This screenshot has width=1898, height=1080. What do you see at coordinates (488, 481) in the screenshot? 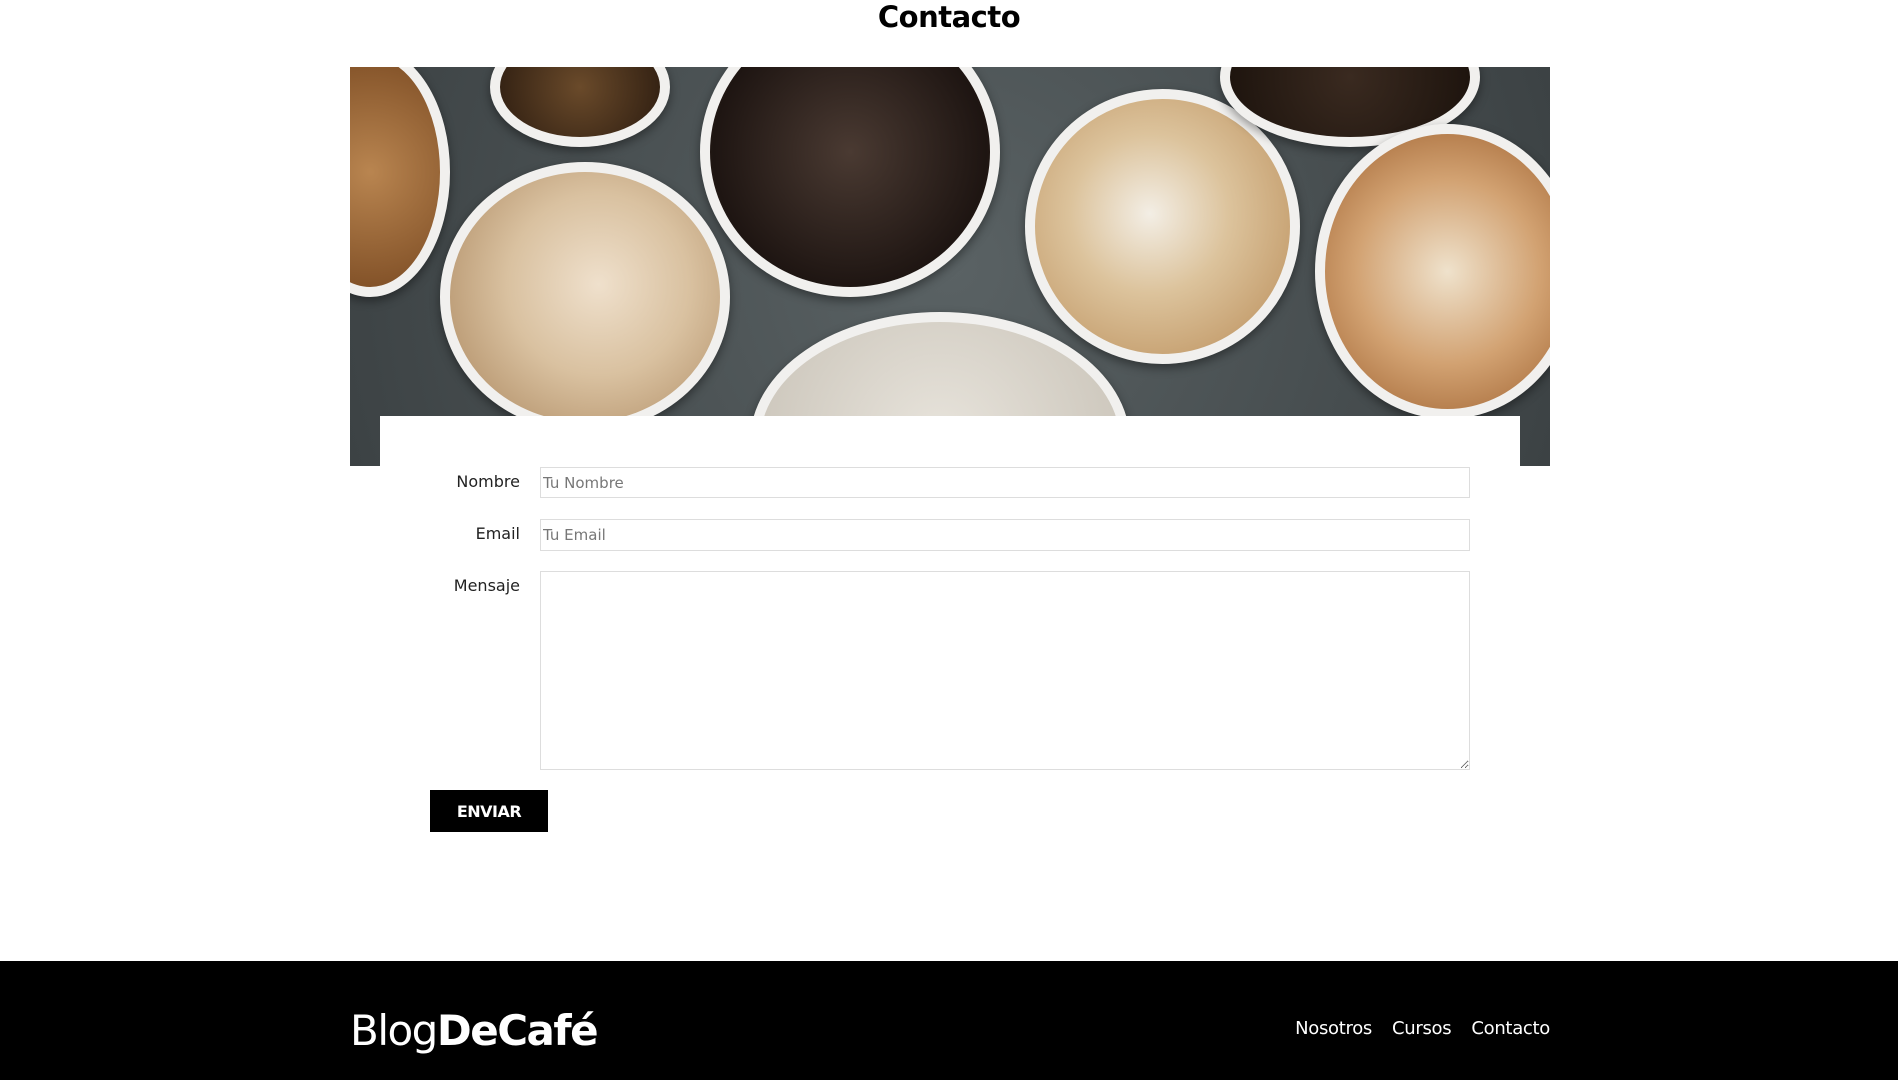
I see `nombre-label: Nombre` at bounding box center [488, 481].